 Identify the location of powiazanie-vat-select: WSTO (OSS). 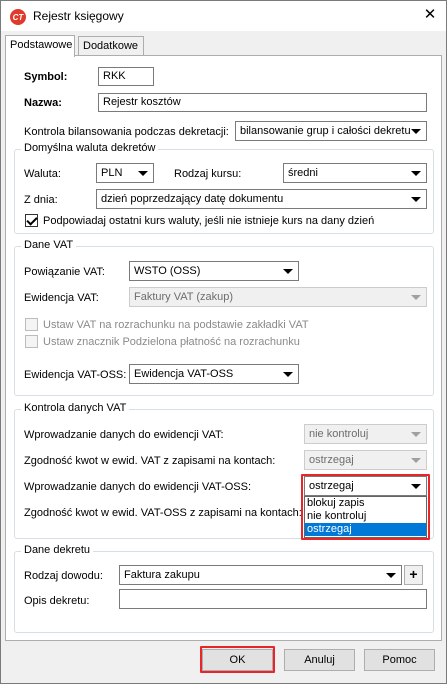
(214, 271).